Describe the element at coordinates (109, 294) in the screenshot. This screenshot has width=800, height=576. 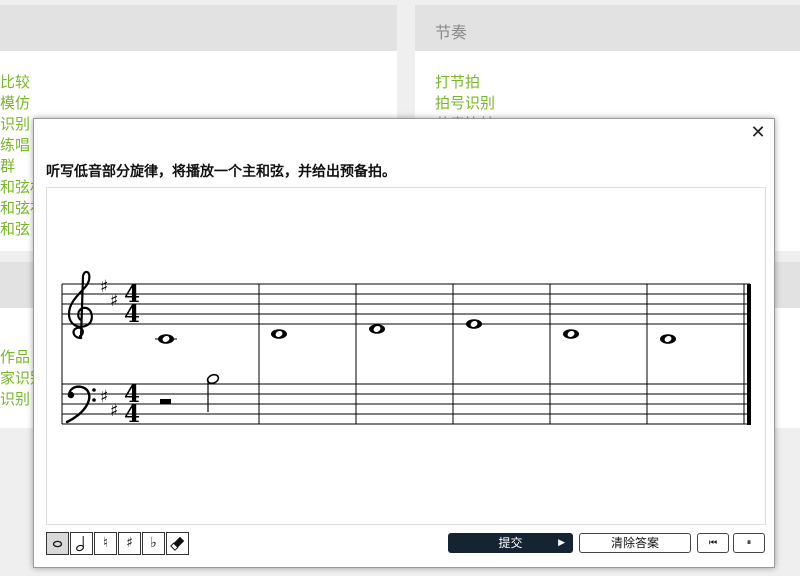
I see `treble-key-signature: ♯ ♯` at that location.